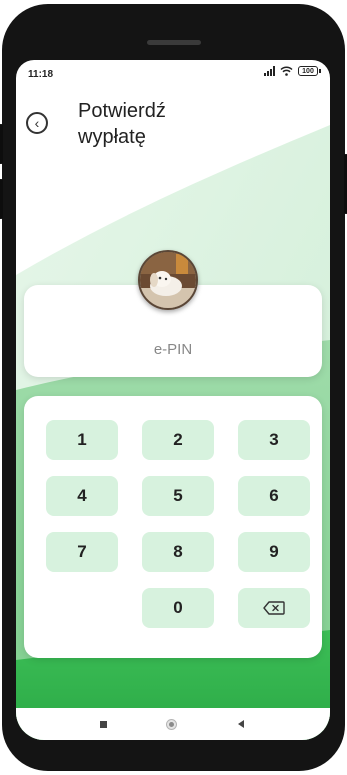 The image size is (347, 775). Describe the element at coordinates (274, 496) in the screenshot. I see `key-6: 6` at that location.